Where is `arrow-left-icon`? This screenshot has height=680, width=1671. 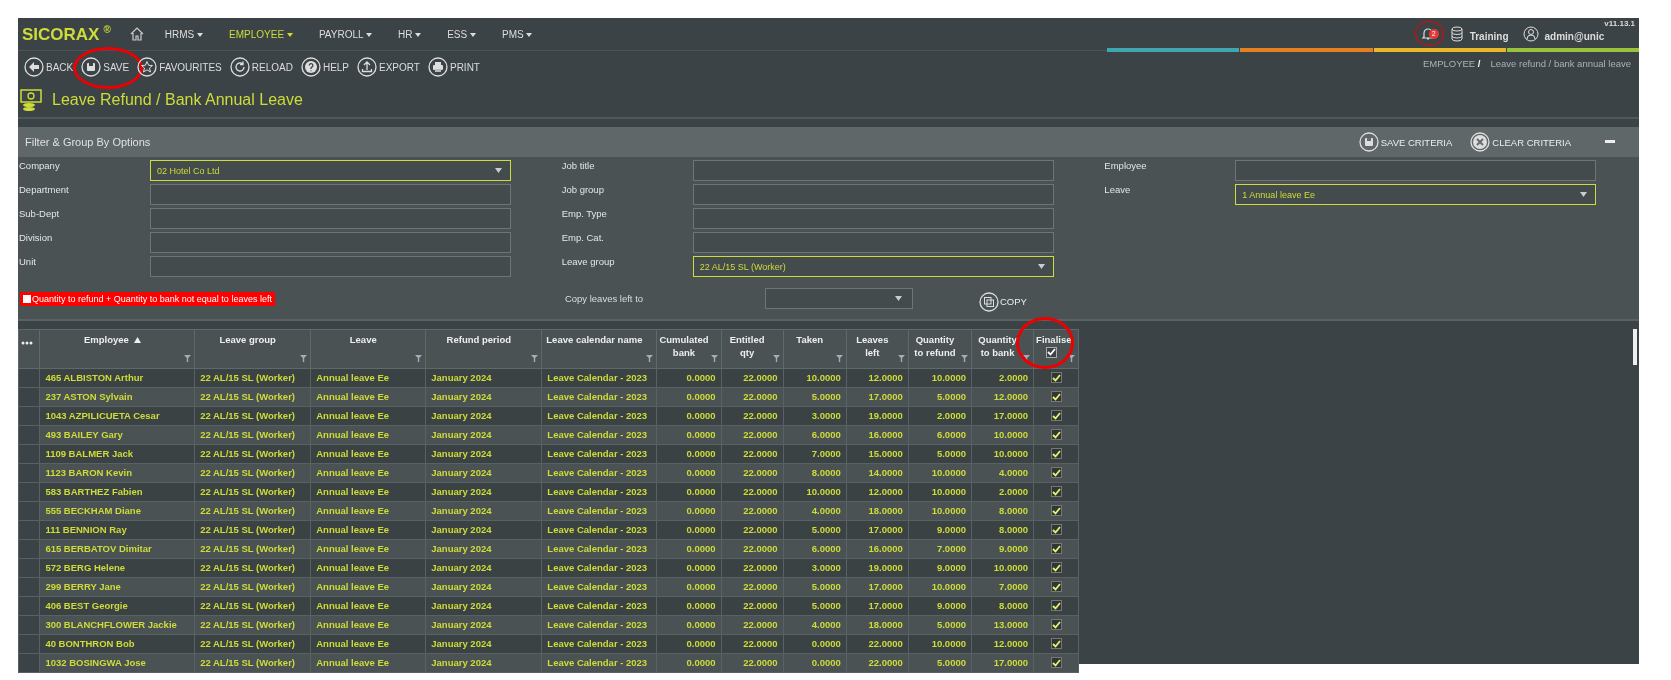
arrow-left-icon is located at coordinates (34, 67).